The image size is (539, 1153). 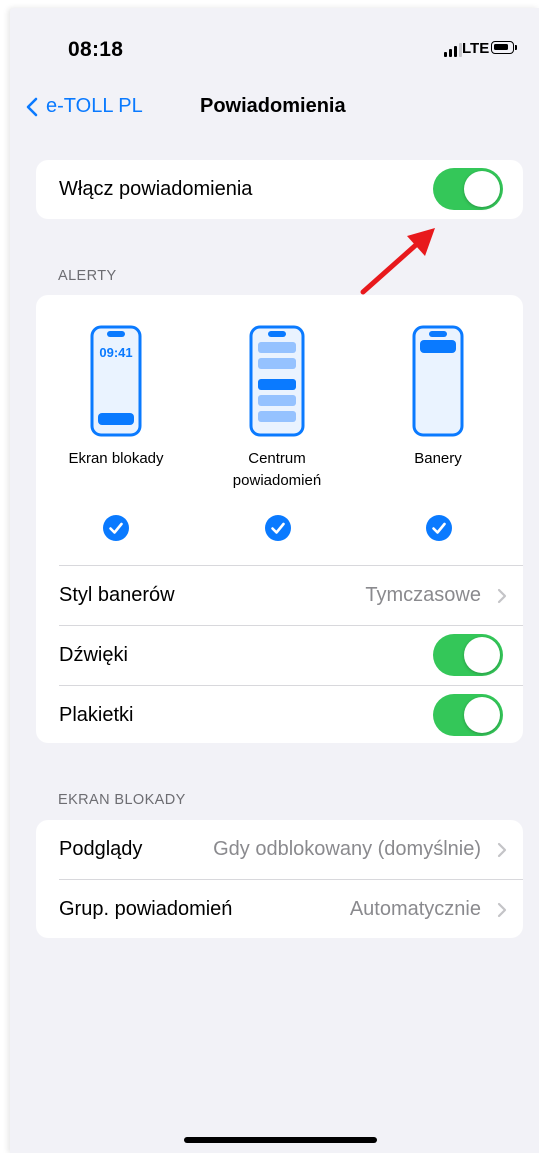 What do you see at coordinates (476, 48) in the screenshot?
I see `network-type: LTE` at bounding box center [476, 48].